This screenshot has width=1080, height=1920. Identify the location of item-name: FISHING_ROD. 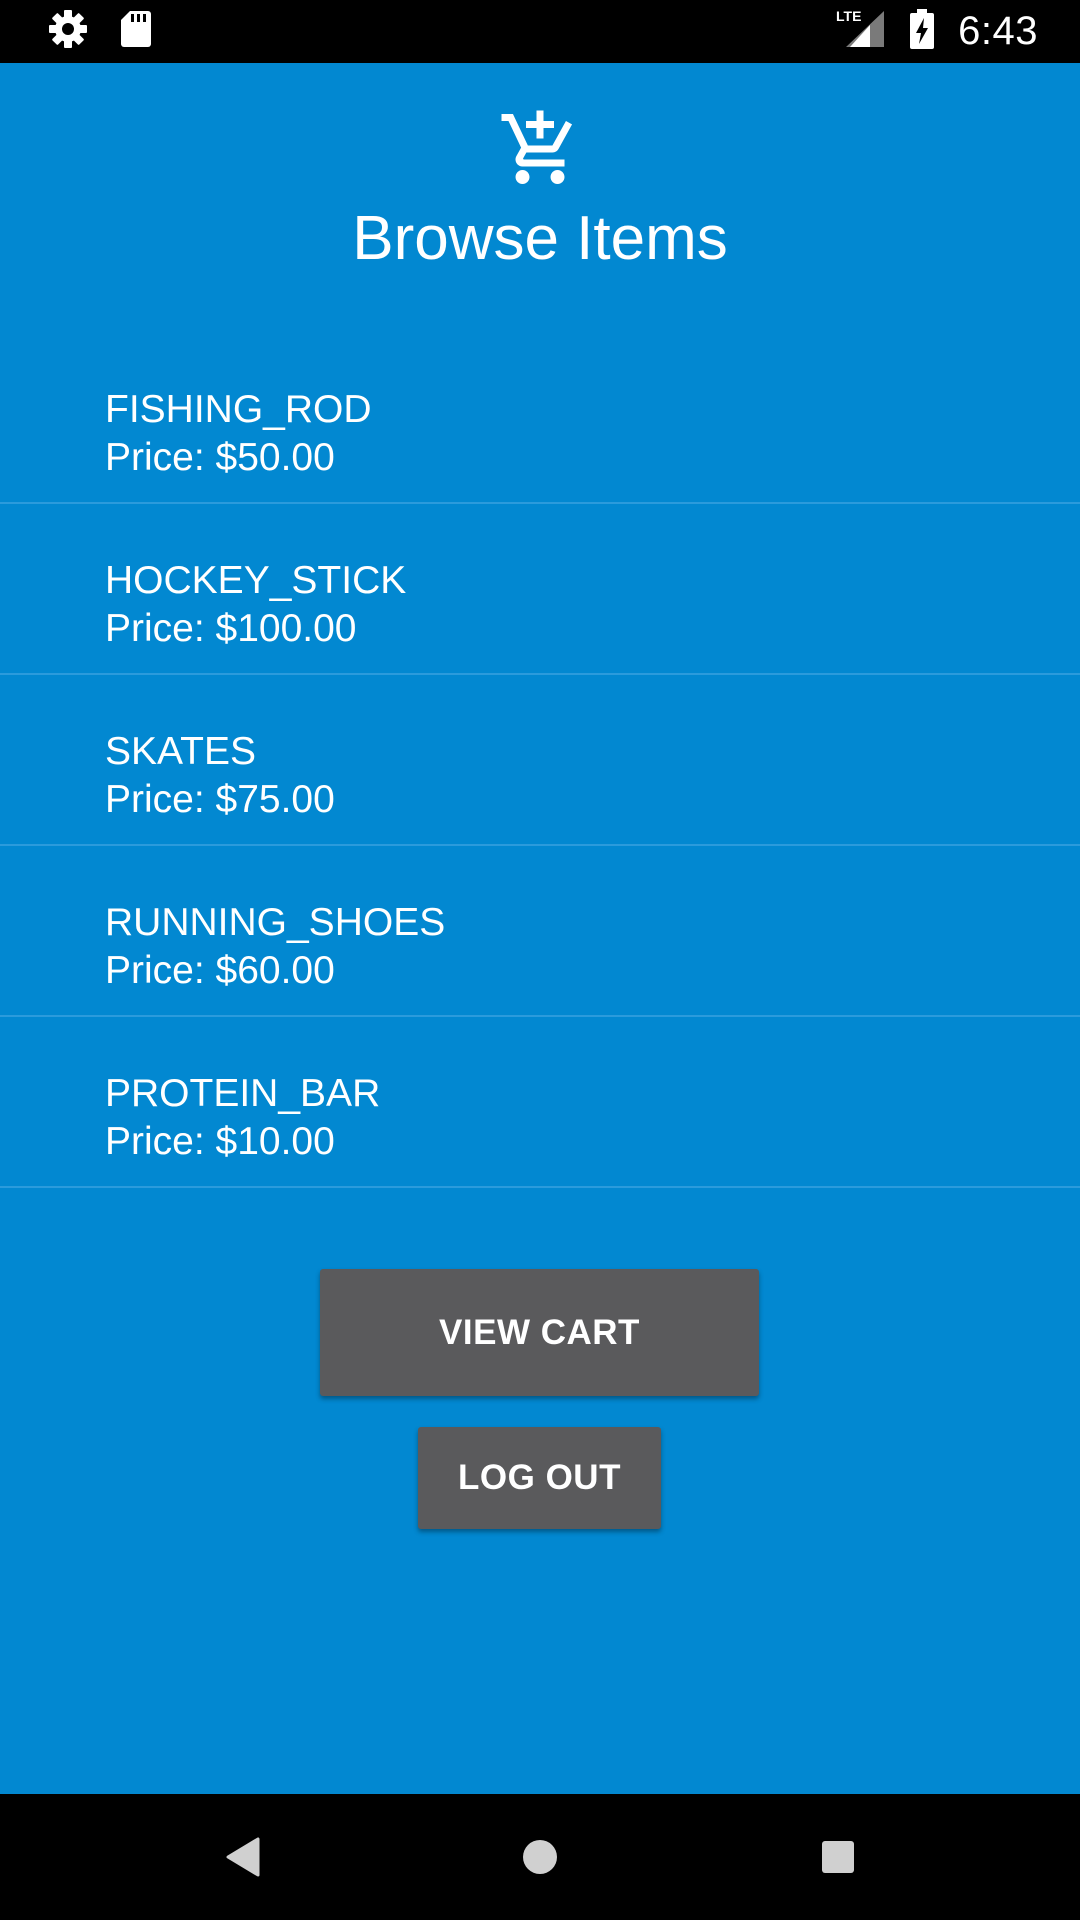
(238, 409).